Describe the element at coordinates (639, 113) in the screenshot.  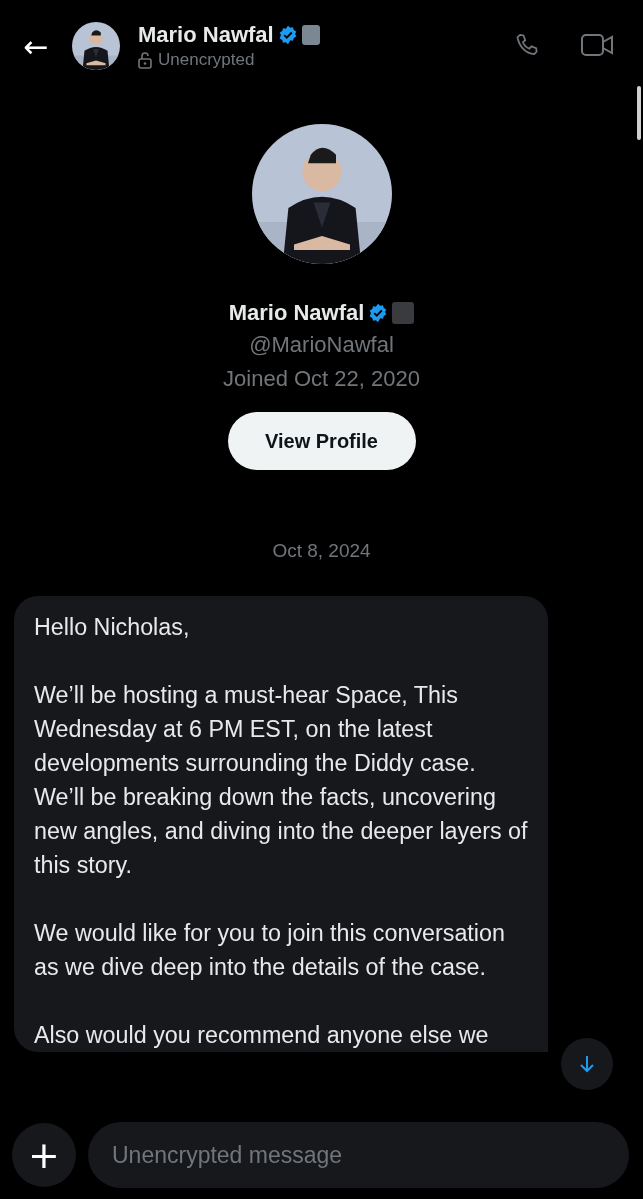
I see `scrollbar` at that location.